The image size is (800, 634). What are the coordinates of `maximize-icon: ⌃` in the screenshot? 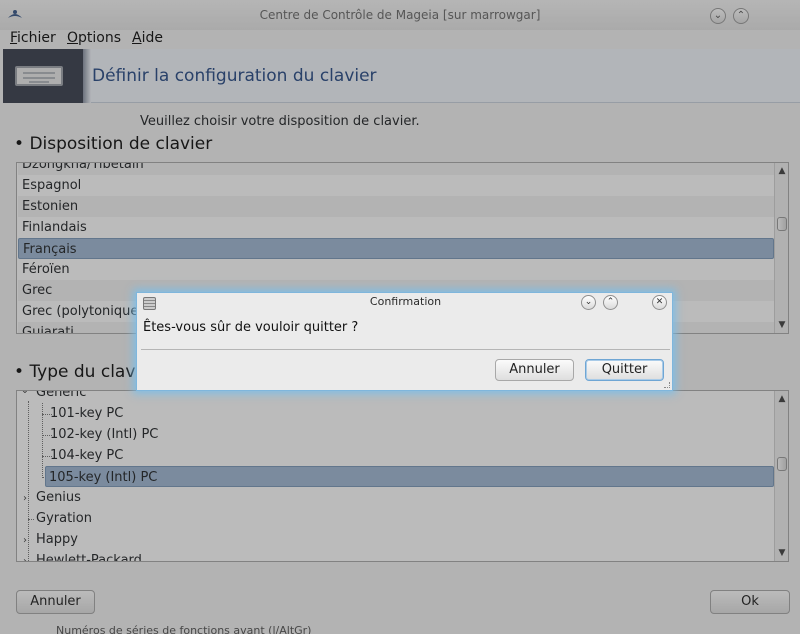 It's located at (610, 302).